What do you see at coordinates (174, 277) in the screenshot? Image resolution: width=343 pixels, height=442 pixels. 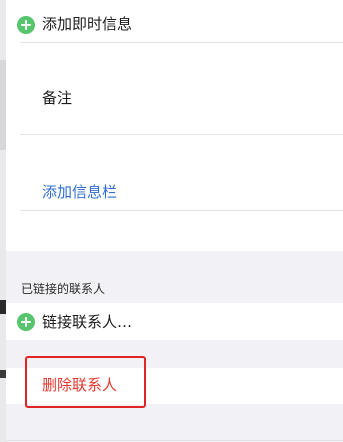 I see `linked-contacts-section-header: 已链接的联系人` at bounding box center [174, 277].